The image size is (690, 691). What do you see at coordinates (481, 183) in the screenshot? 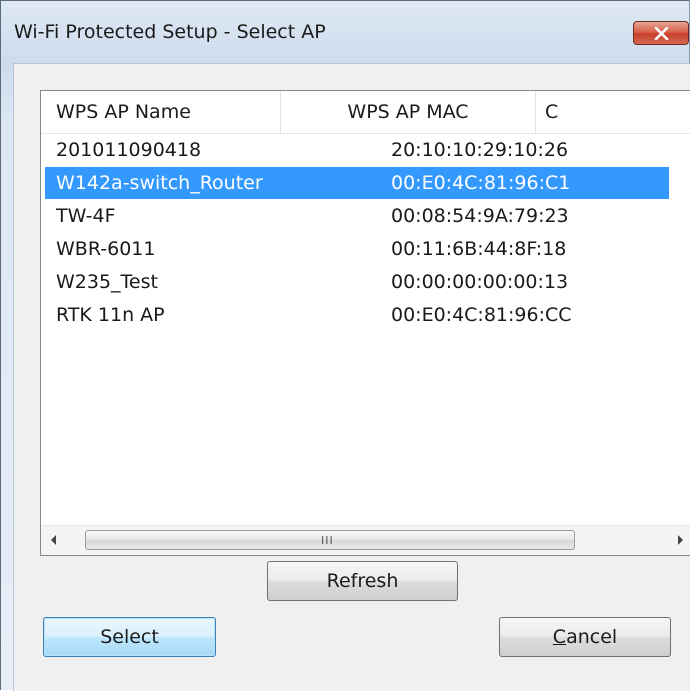
I see `ap-mac-cell: 00:E0:4C:81:96:C1` at bounding box center [481, 183].